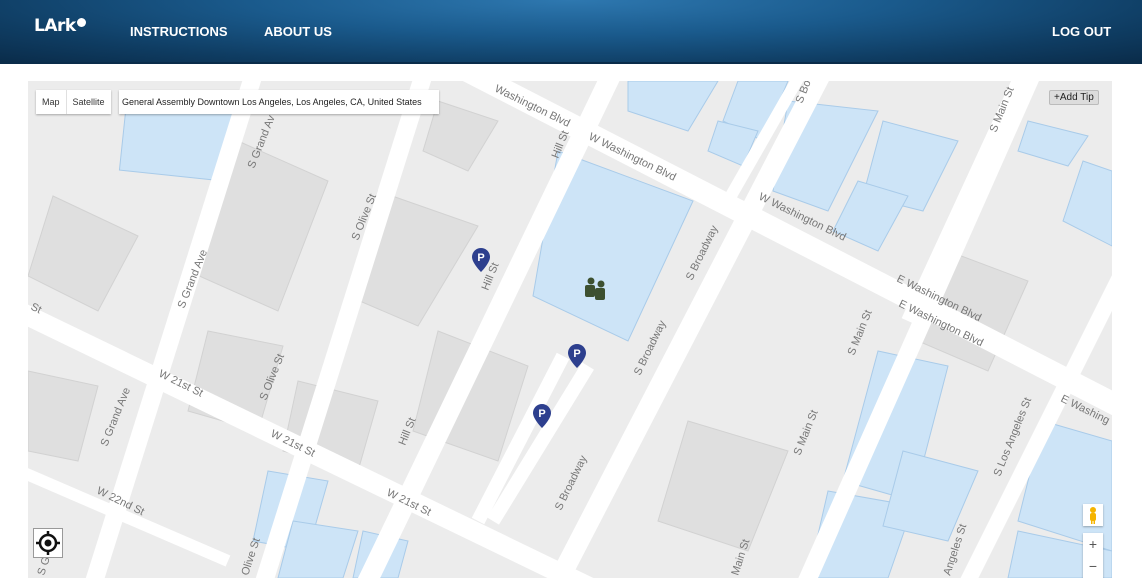  What do you see at coordinates (571, 32) in the screenshot?
I see `top-navbar: LArk INSTRUCTIONS ABOUT US LOG OUT` at bounding box center [571, 32].